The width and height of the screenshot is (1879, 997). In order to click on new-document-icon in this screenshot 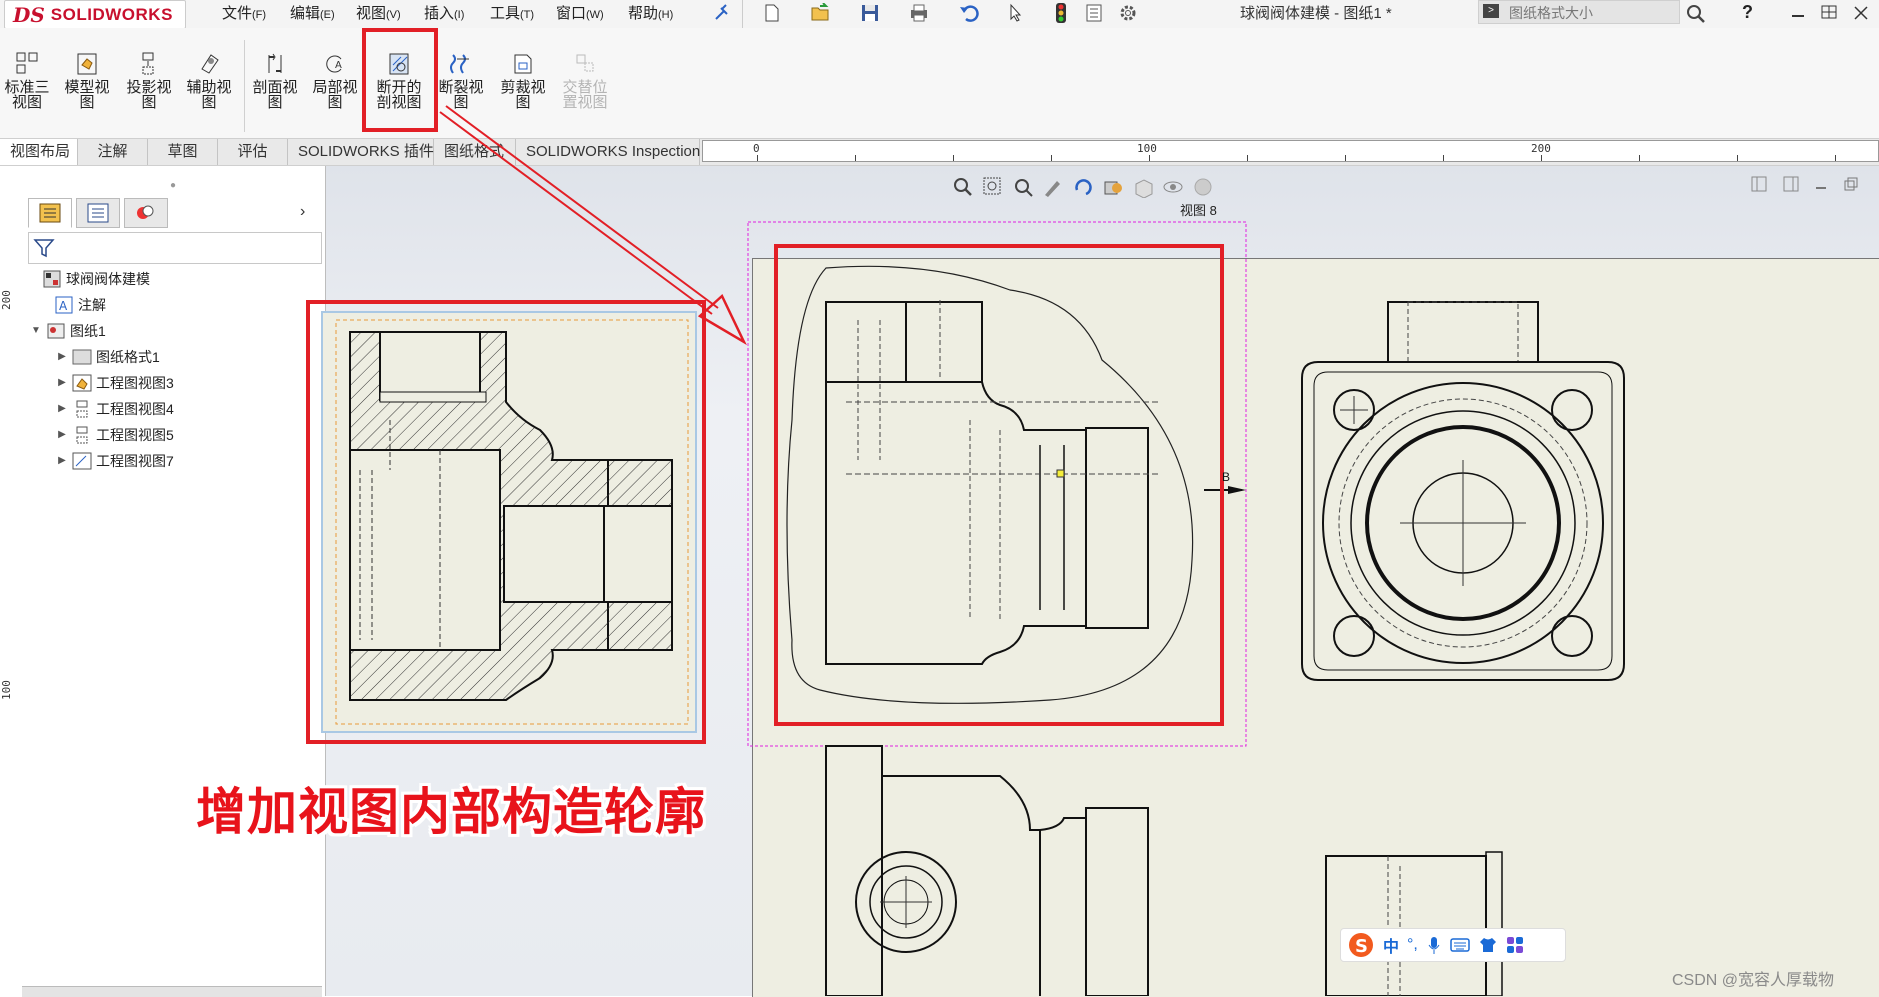, I will do `click(773, 13)`.